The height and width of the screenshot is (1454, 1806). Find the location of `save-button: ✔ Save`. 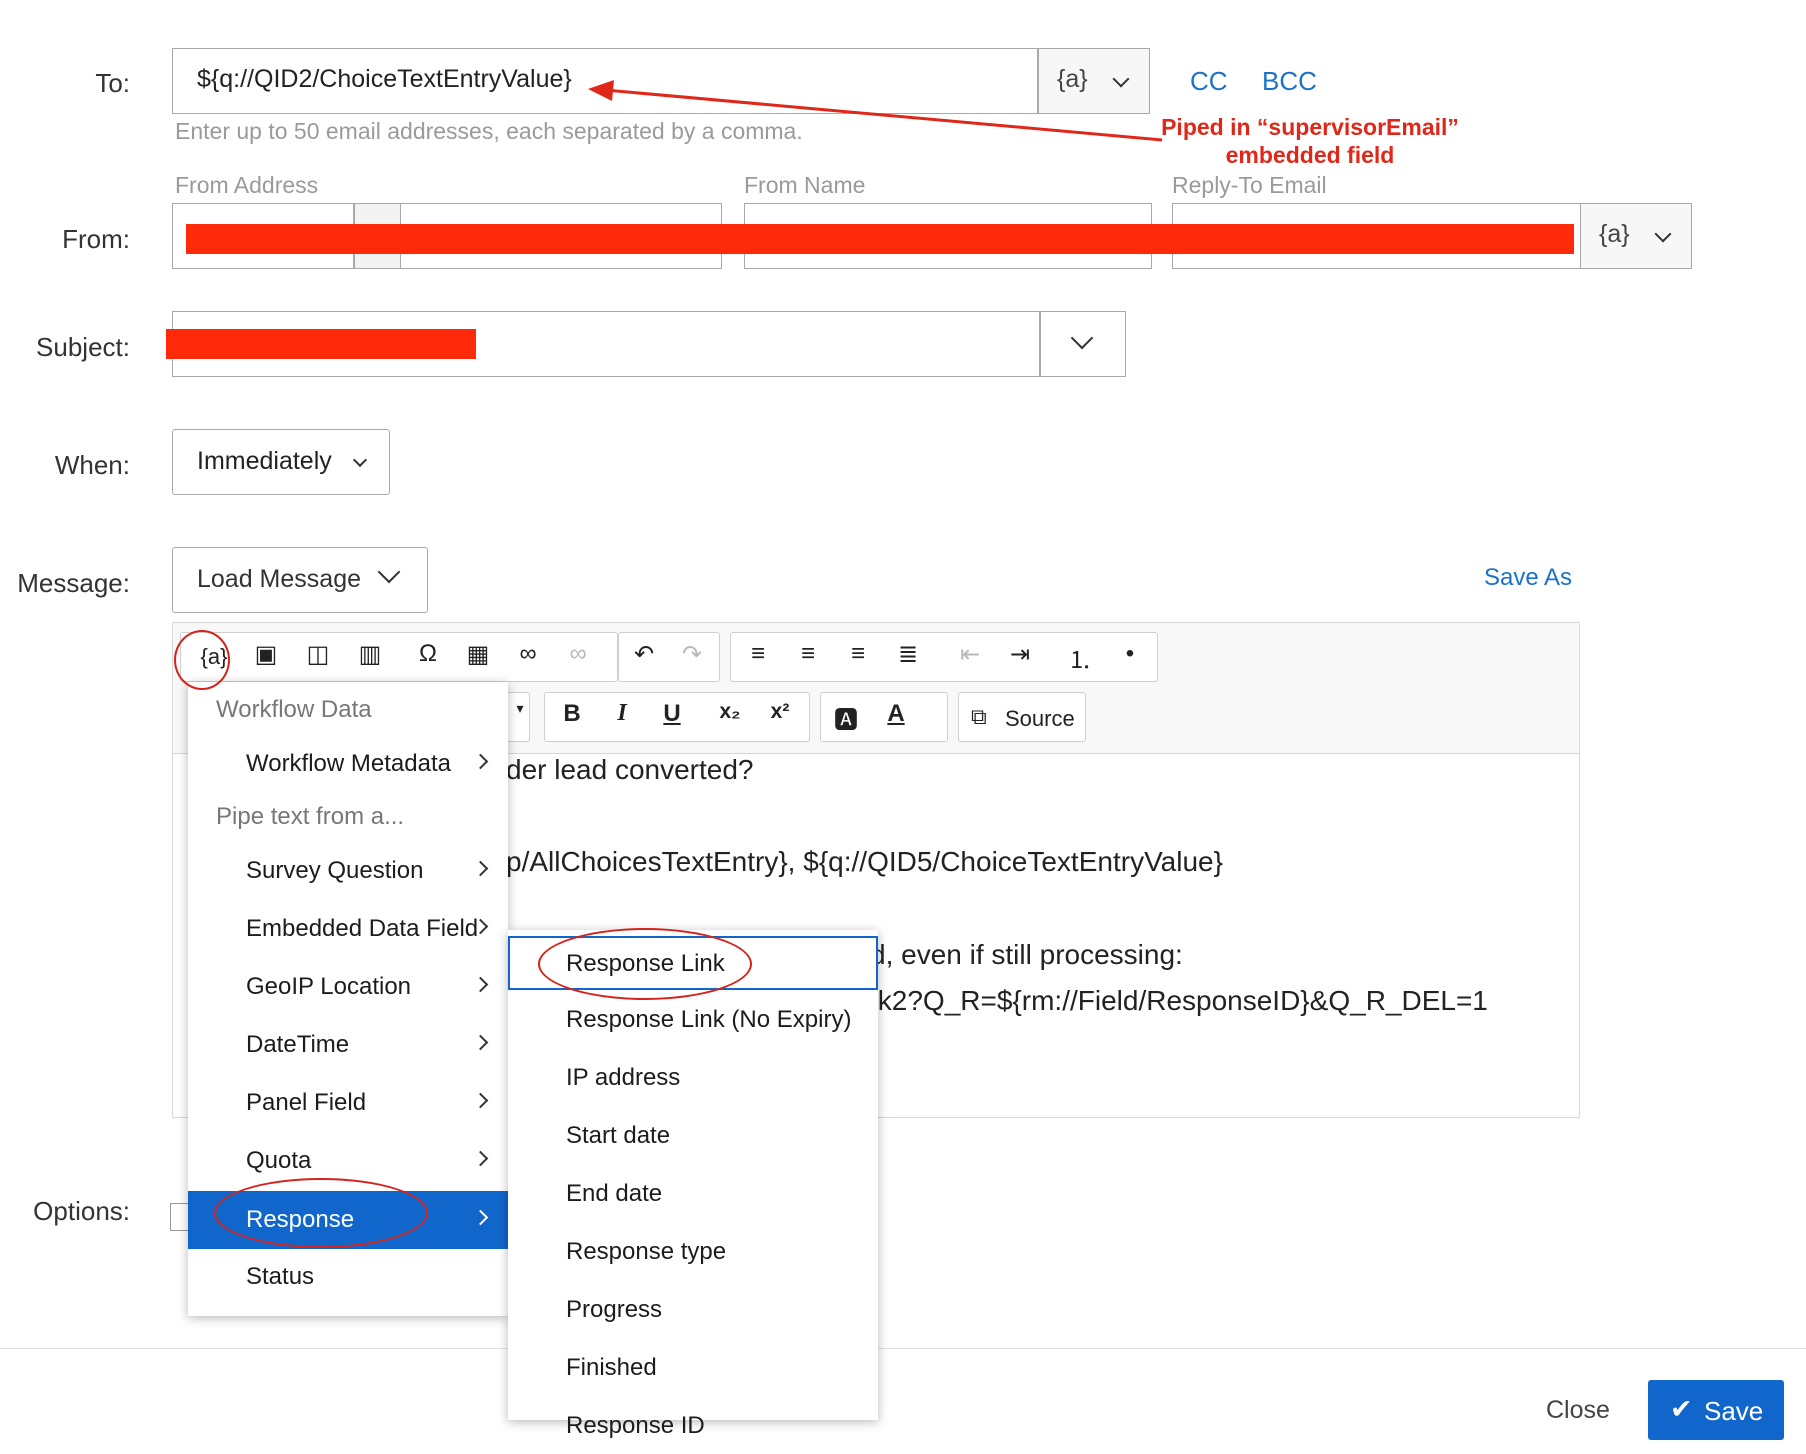

save-button: ✔ Save is located at coordinates (1716, 1410).